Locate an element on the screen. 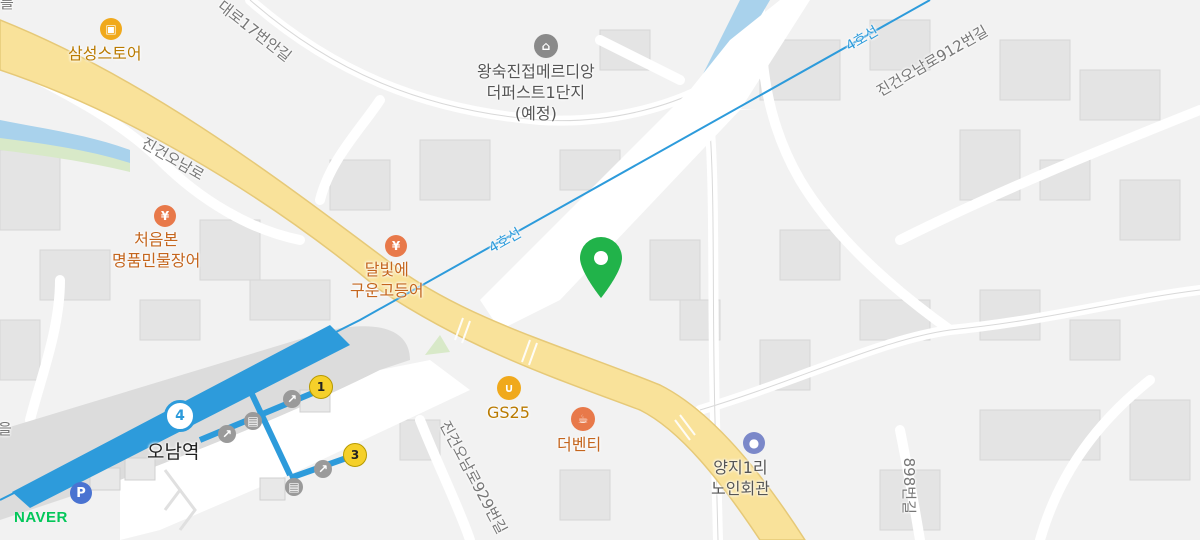  poi-cheoeumbon: 처음본 명품민물장어 is located at coordinates (156, 251).